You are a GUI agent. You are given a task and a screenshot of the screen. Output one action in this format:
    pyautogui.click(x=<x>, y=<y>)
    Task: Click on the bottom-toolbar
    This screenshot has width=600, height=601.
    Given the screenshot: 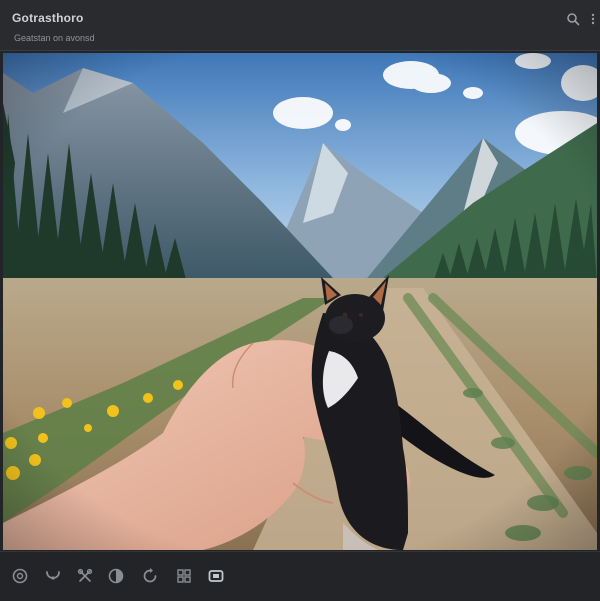 What is the action you would take?
    pyautogui.click(x=300, y=576)
    